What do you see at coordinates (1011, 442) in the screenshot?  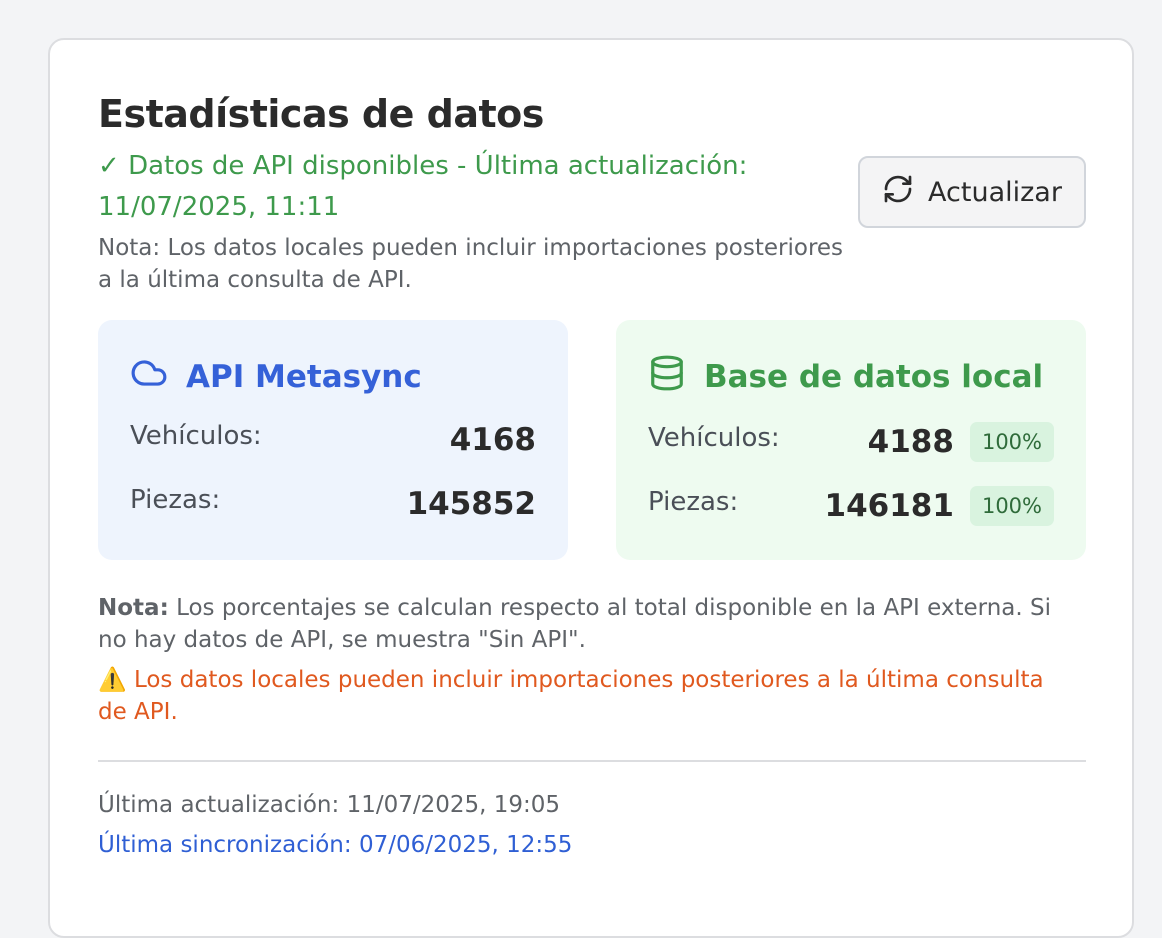 I see `local-vehicles-percent-badge: 100%` at bounding box center [1011, 442].